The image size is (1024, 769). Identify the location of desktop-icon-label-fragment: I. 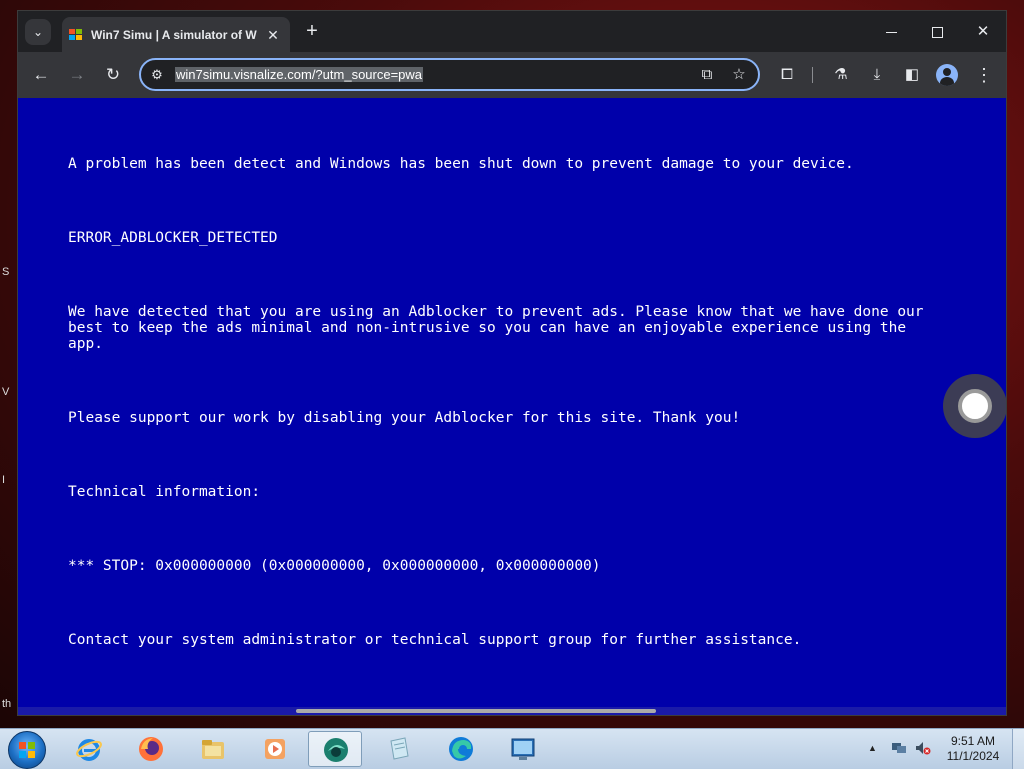
(4, 480).